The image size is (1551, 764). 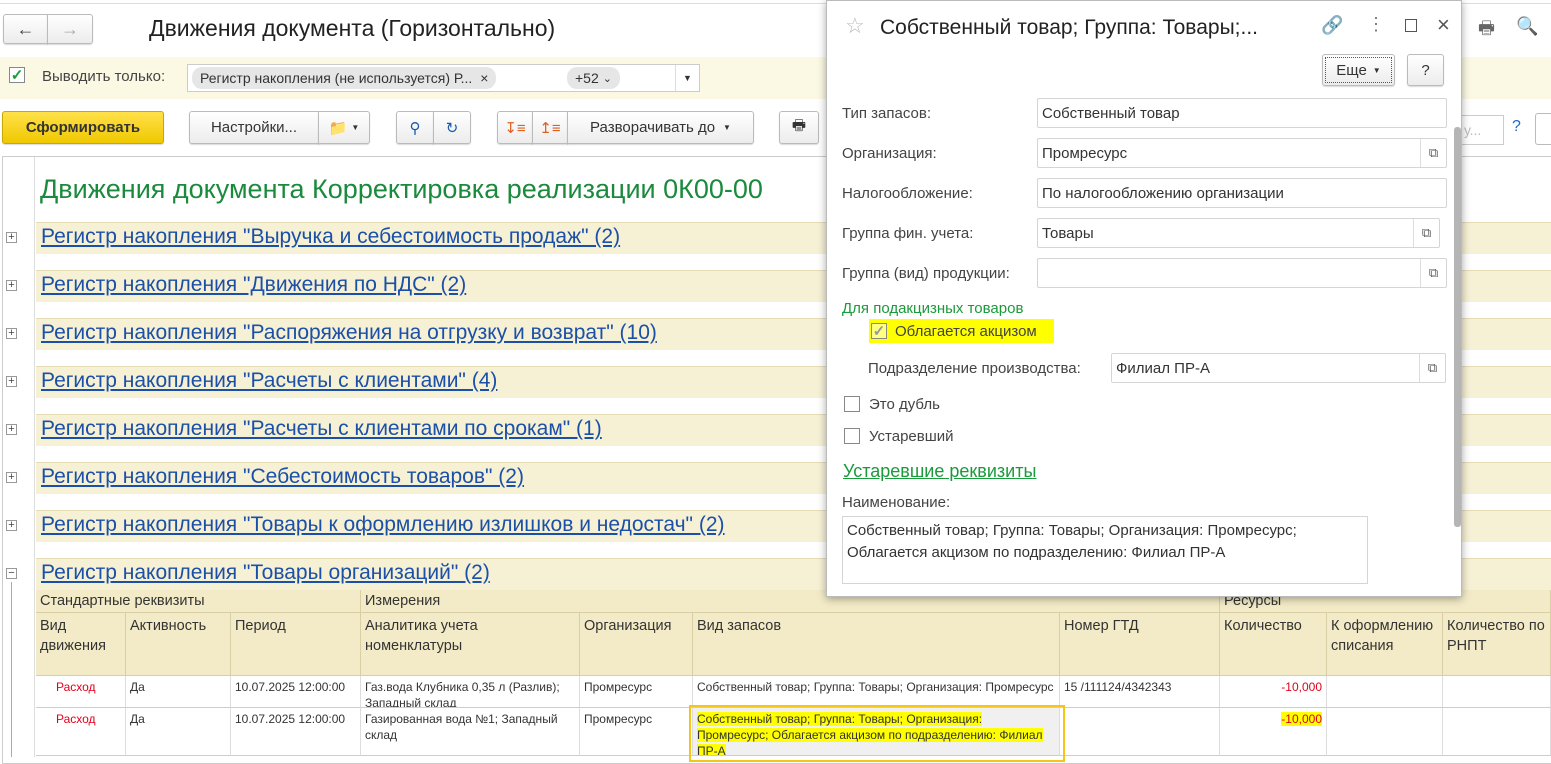 I want to click on field-input: Собственный товар, so click(x=1242, y=113).